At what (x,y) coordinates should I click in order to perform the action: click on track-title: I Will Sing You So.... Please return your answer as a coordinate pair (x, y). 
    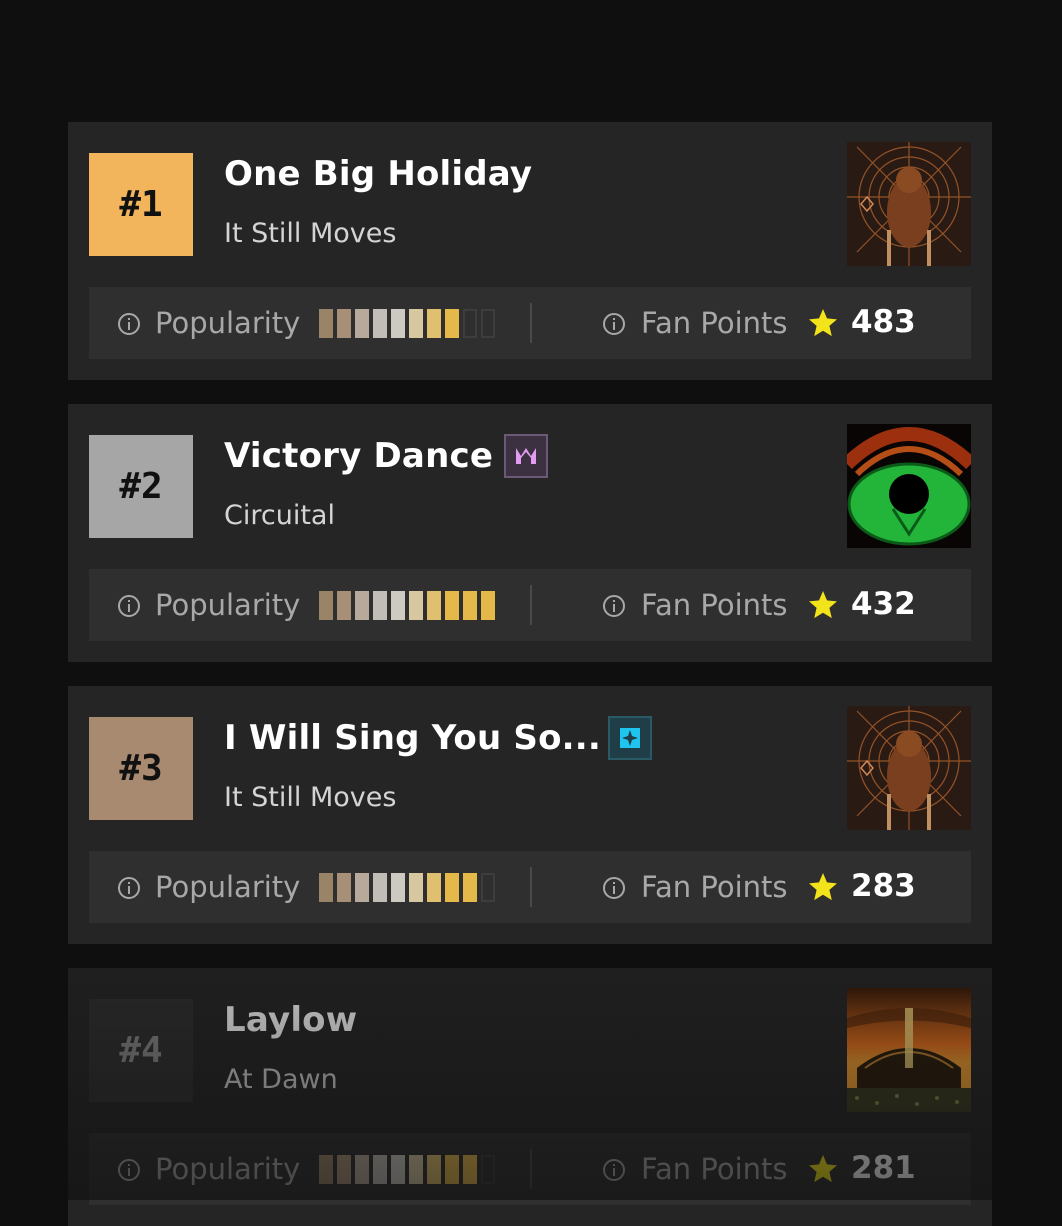
    Looking at the image, I should click on (412, 738).